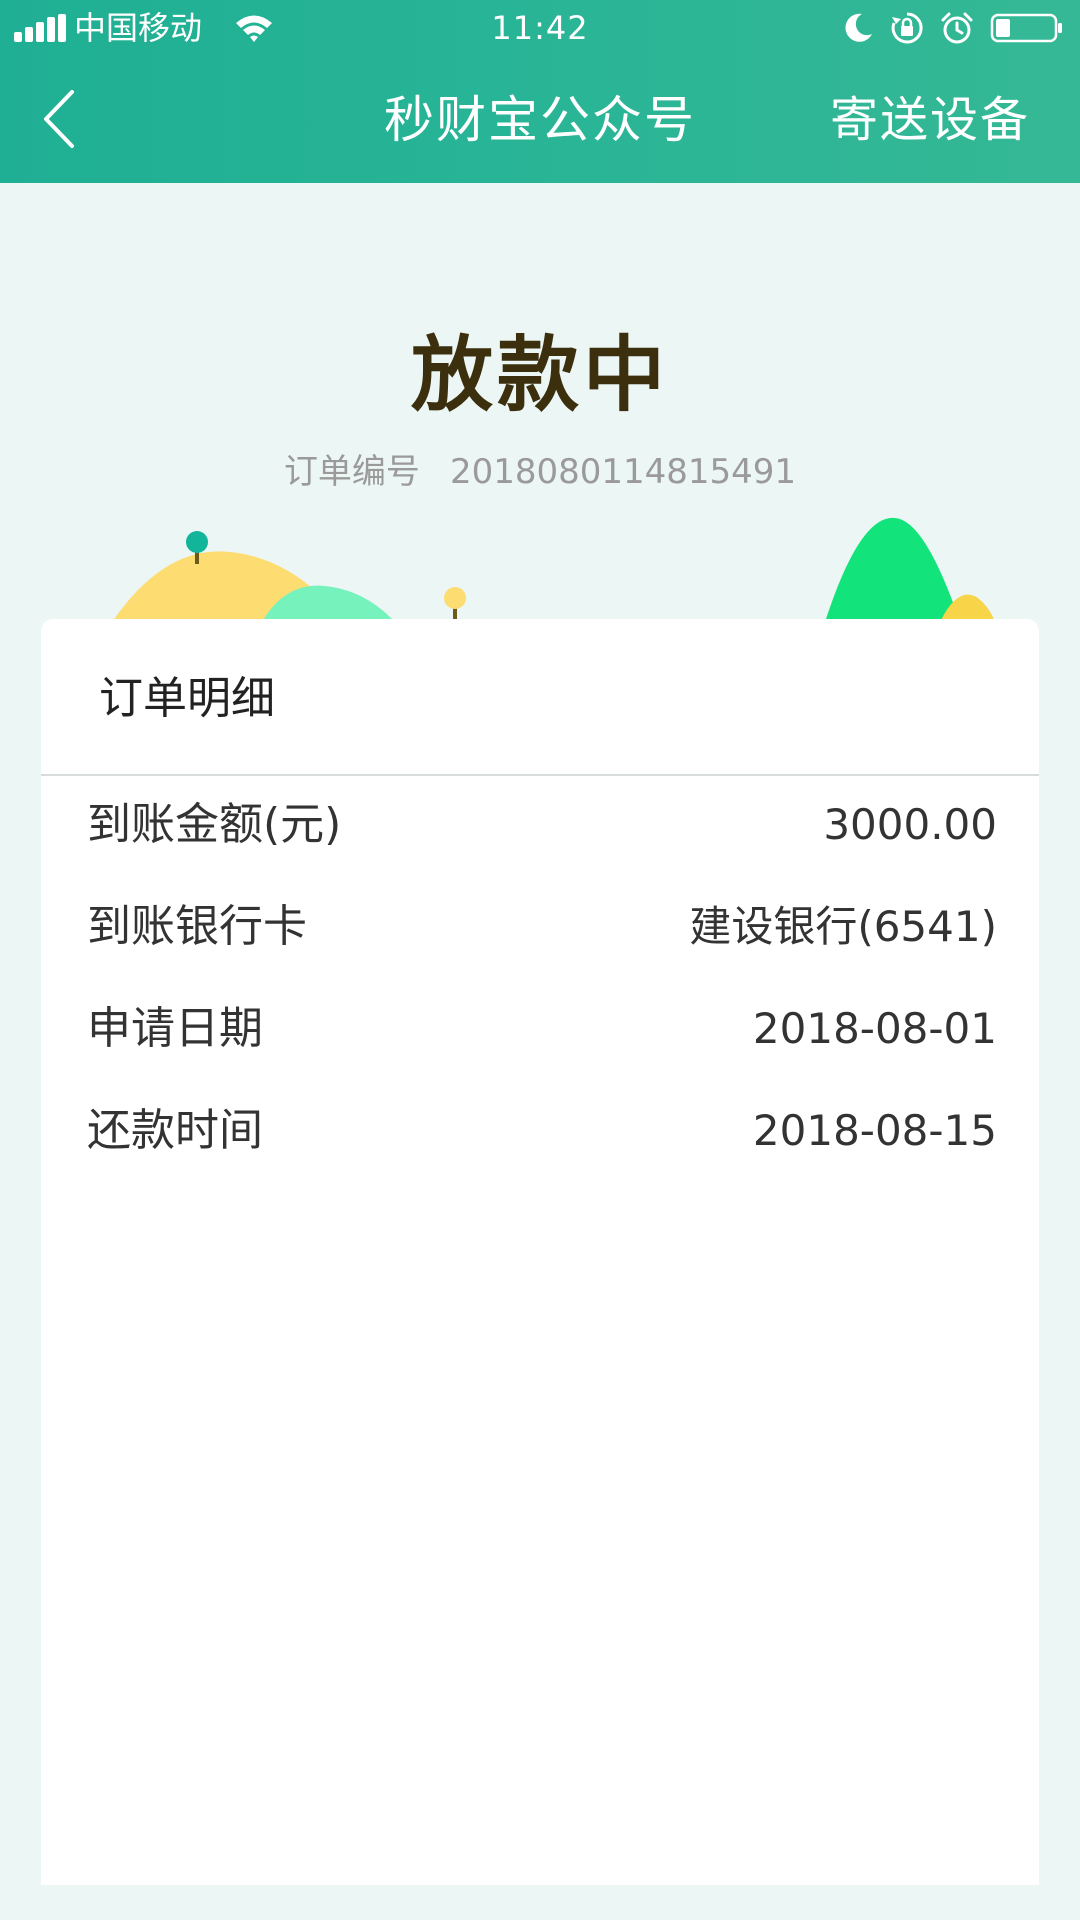 Image resolution: width=1080 pixels, height=1920 pixels. What do you see at coordinates (910, 824) in the screenshot?
I see `detail-value: 3000.00` at bounding box center [910, 824].